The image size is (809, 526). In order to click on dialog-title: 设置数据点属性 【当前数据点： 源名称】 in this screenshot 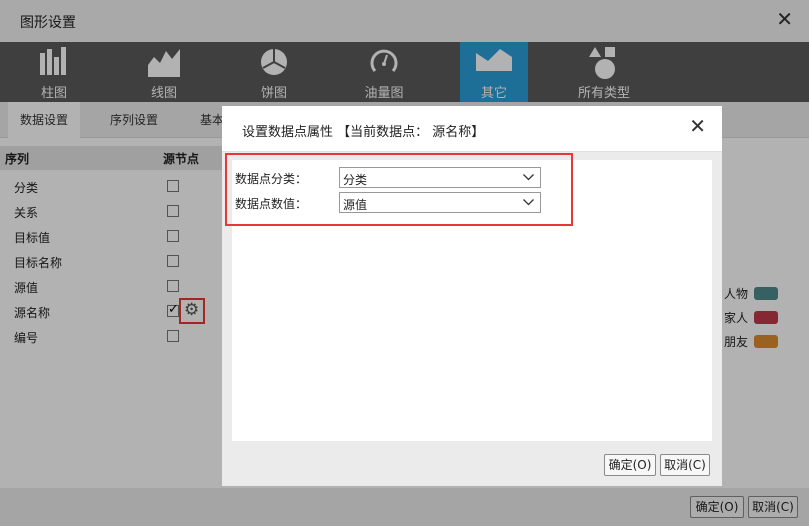, I will do `click(363, 132)`.